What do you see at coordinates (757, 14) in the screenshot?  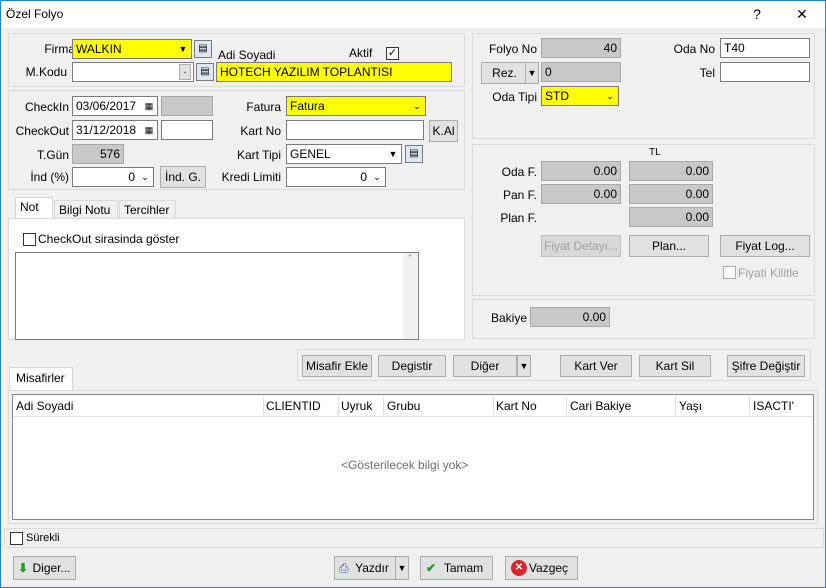 I see `help-button: ?` at bounding box center [757, 14].